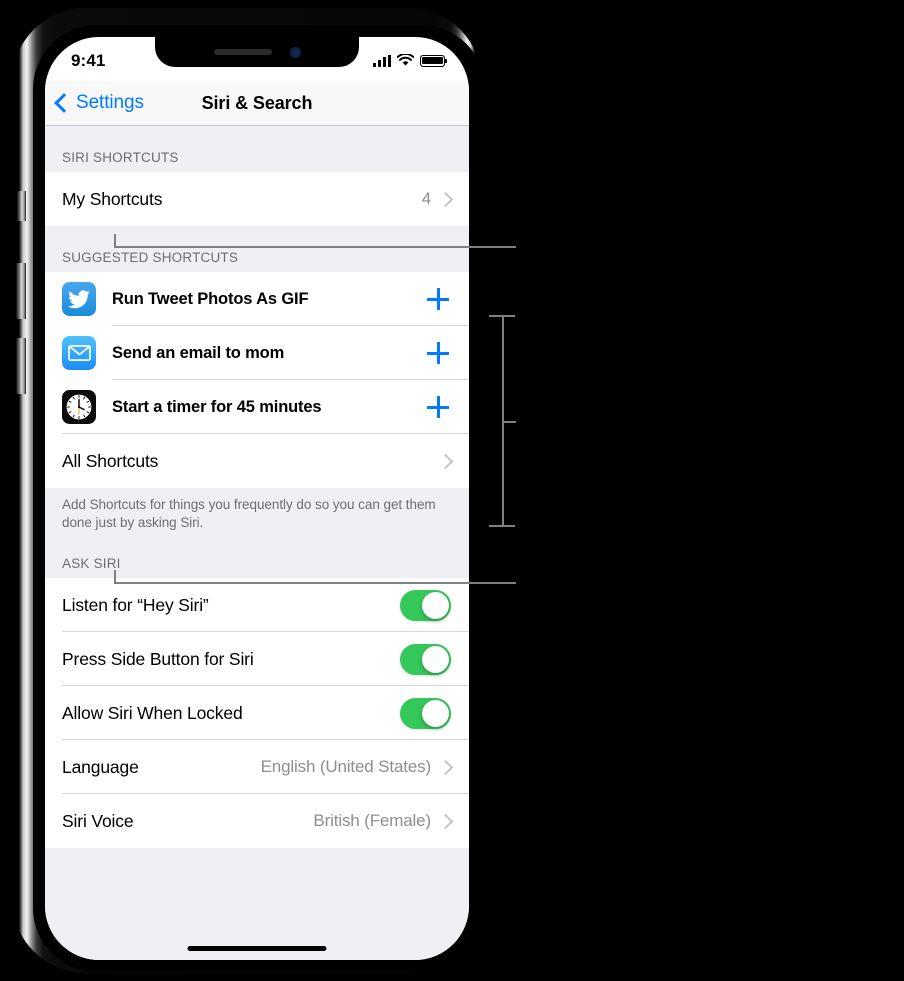 The height and width of the screenshot is (981, 904). Describe the element at coordinates (257, 659) in the screenshot. I see `row-press-side-button-for-siri: Press Side Button for Siri` at that location.